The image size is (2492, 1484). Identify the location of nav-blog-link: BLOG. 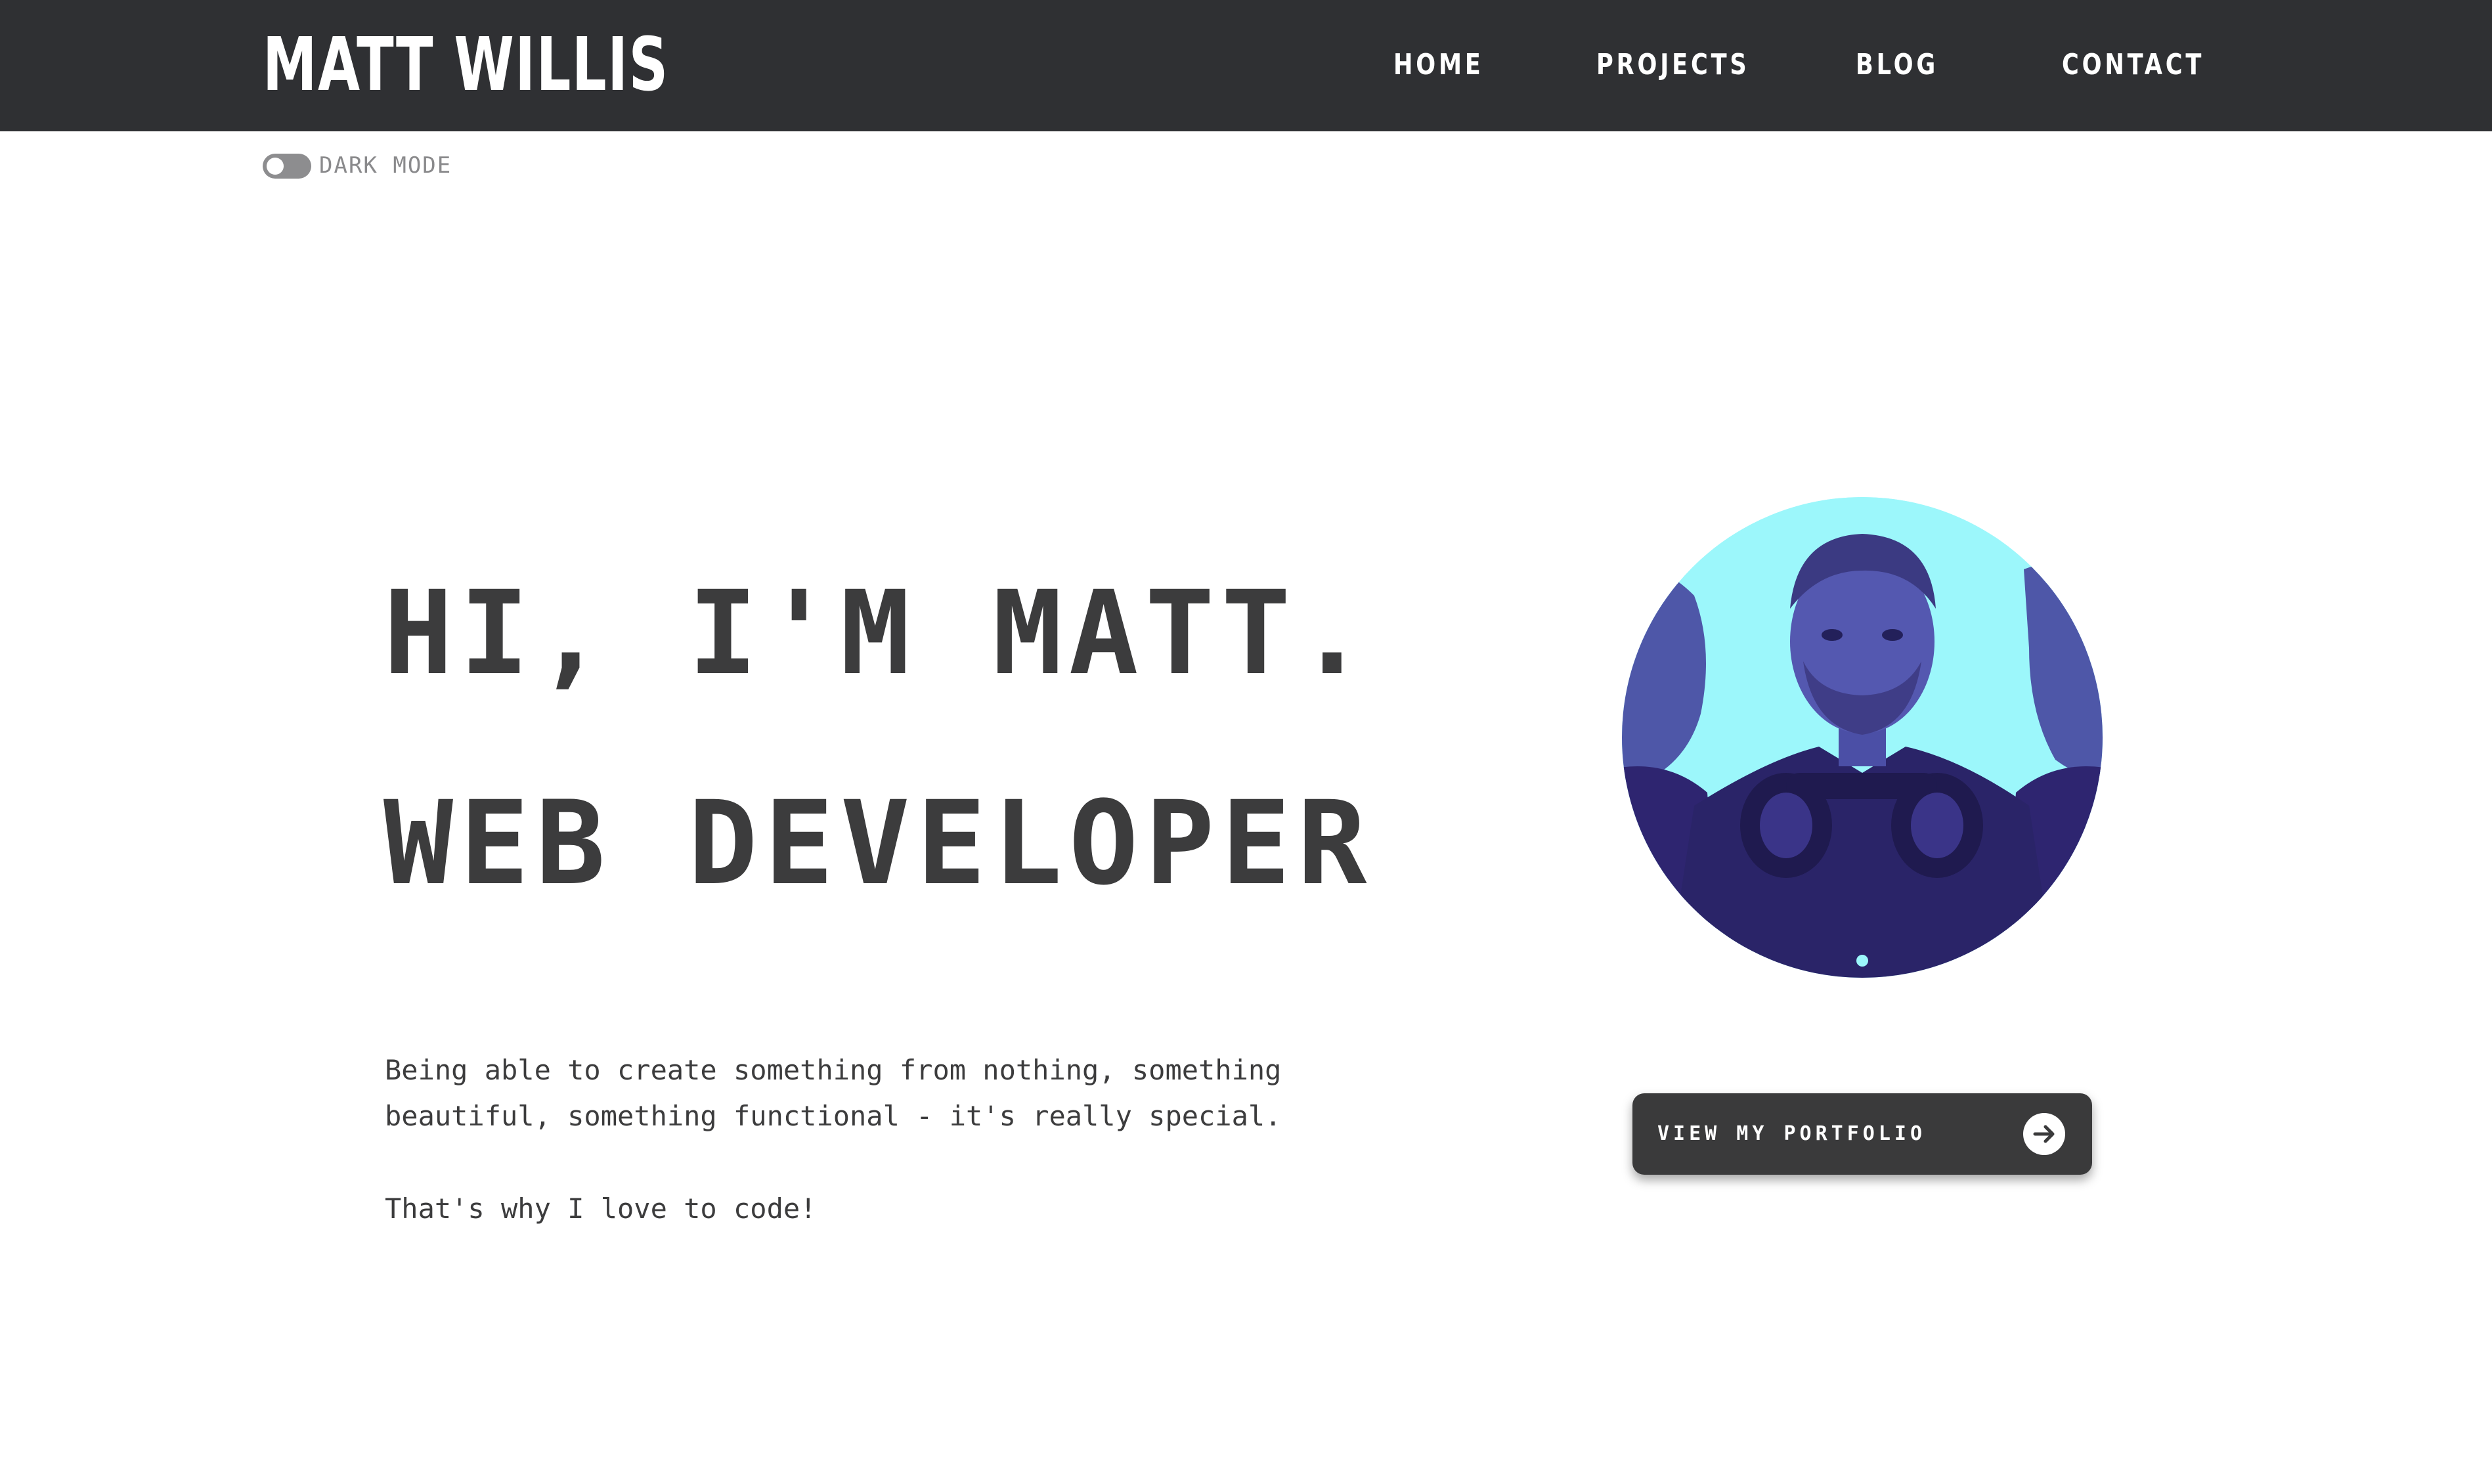
(1897, 65).